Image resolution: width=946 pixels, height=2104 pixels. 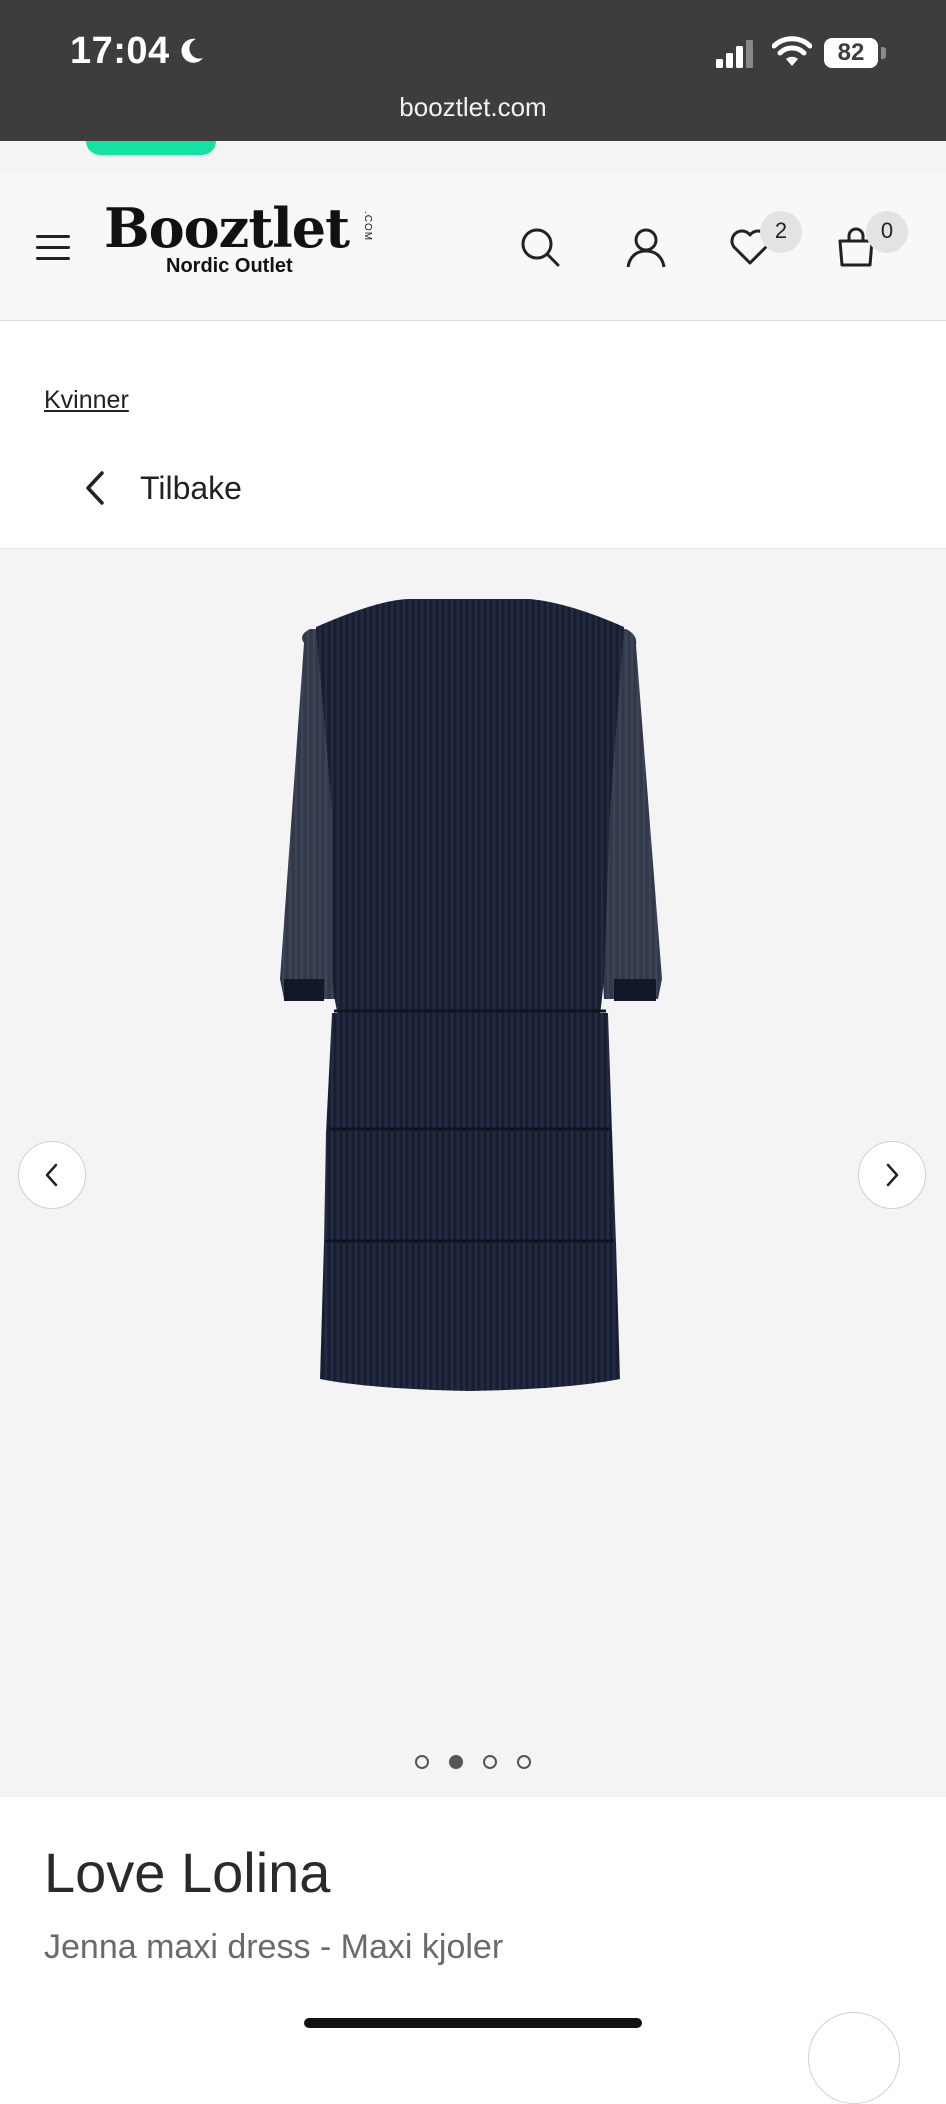 I want to click on floating-action-button, so click(x=854, y=2058).